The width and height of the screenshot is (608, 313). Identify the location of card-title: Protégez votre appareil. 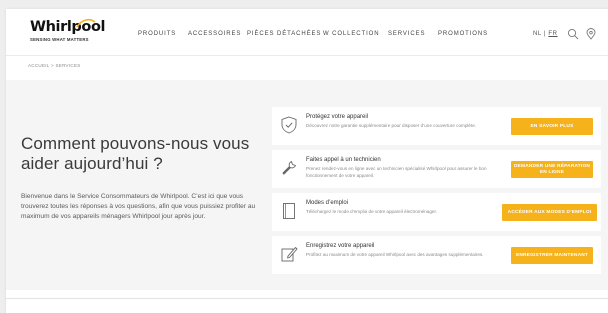
(337, 117).